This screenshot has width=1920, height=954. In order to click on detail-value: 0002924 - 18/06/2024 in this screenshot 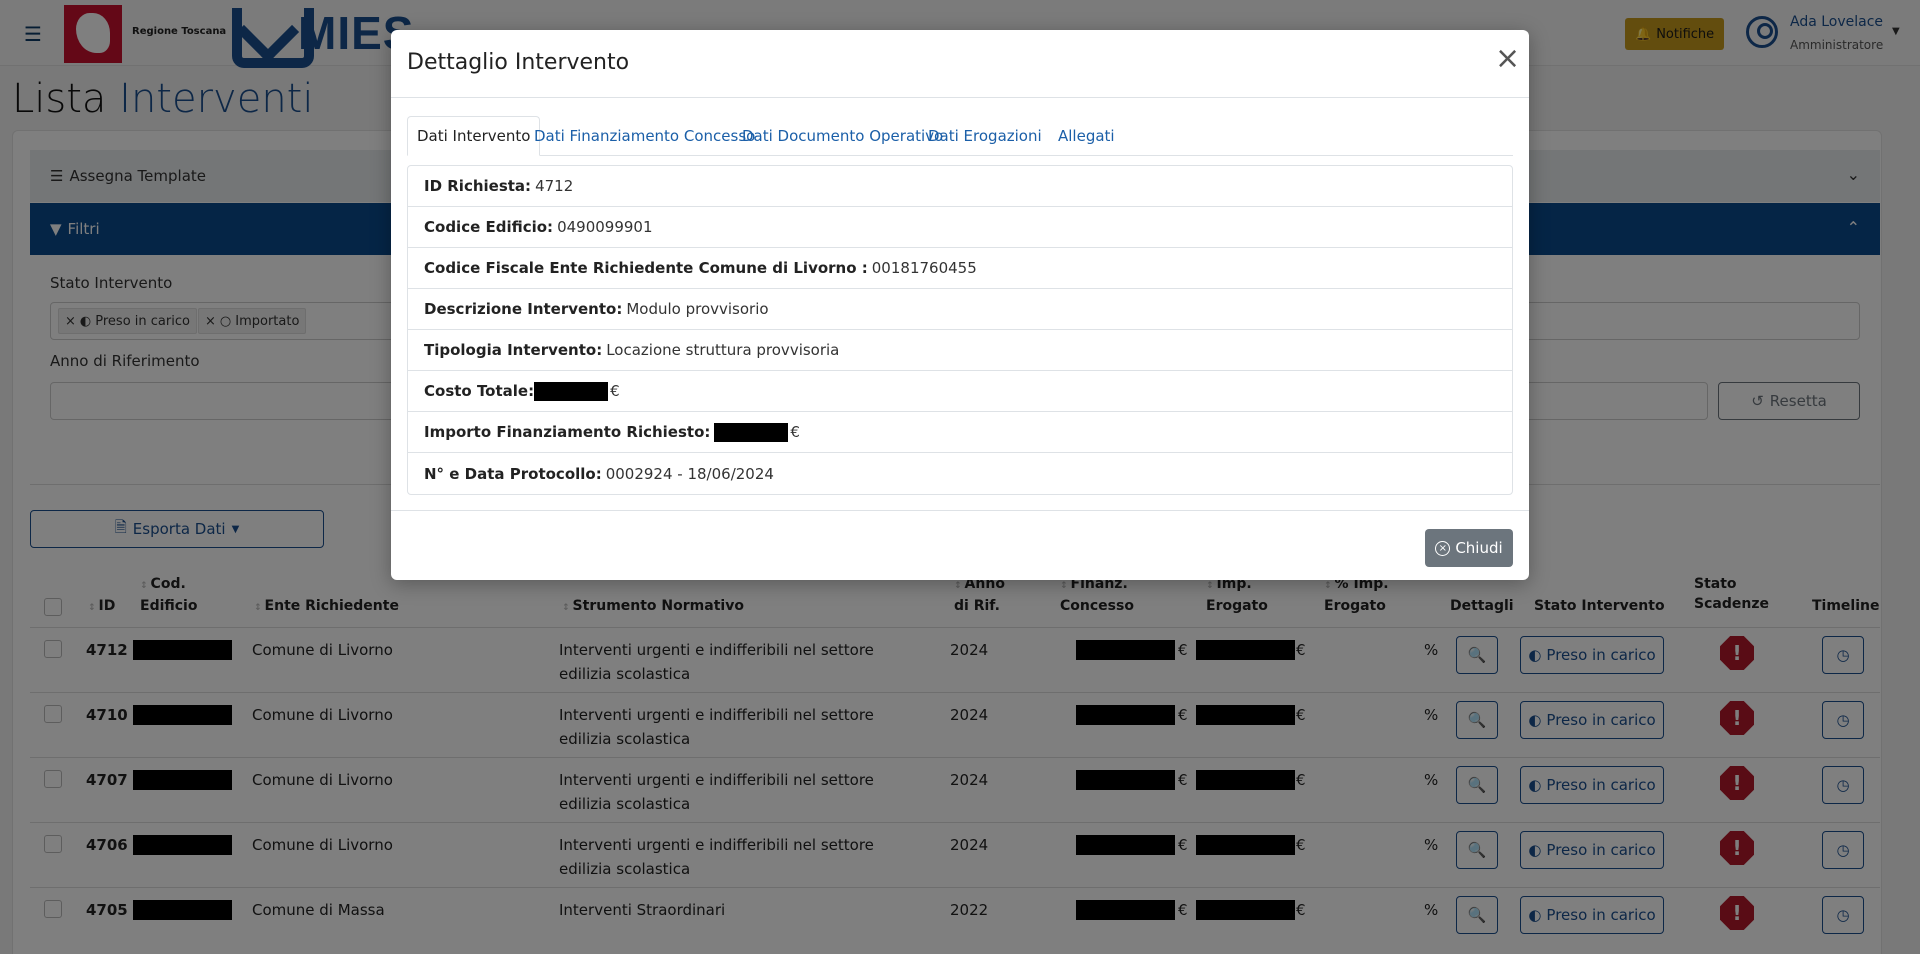, I will do `click(689, 473)`.